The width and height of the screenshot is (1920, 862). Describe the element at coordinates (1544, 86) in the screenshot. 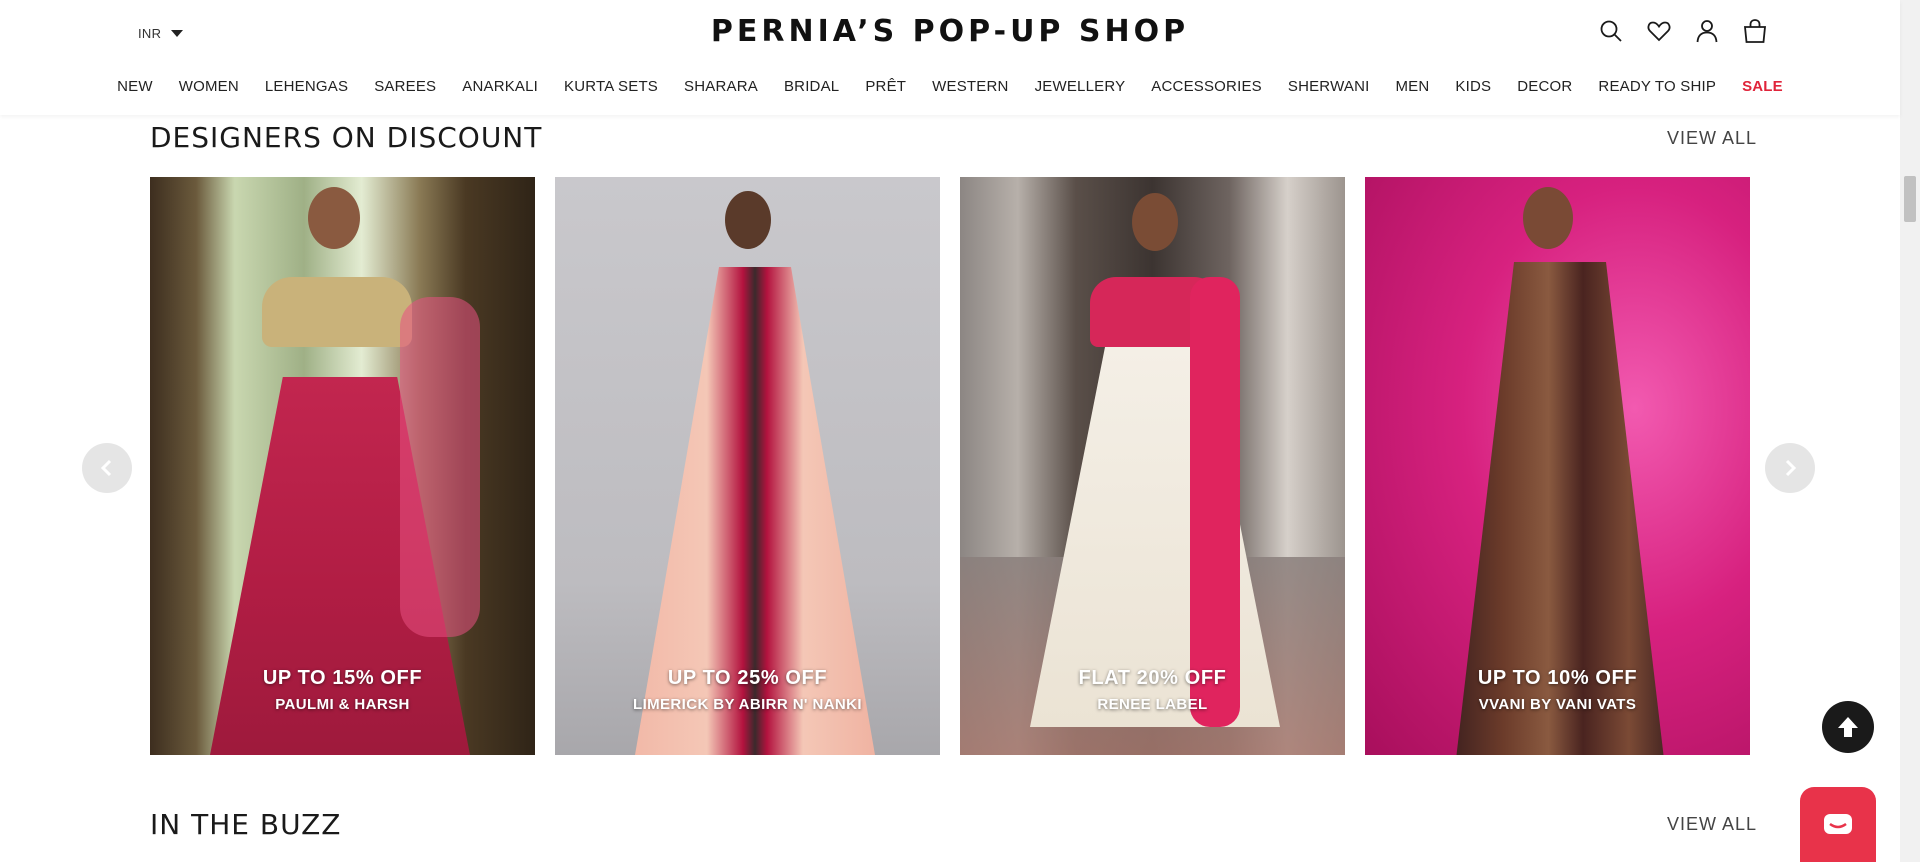

I see `nav-item-decor: DECOR` at that location.